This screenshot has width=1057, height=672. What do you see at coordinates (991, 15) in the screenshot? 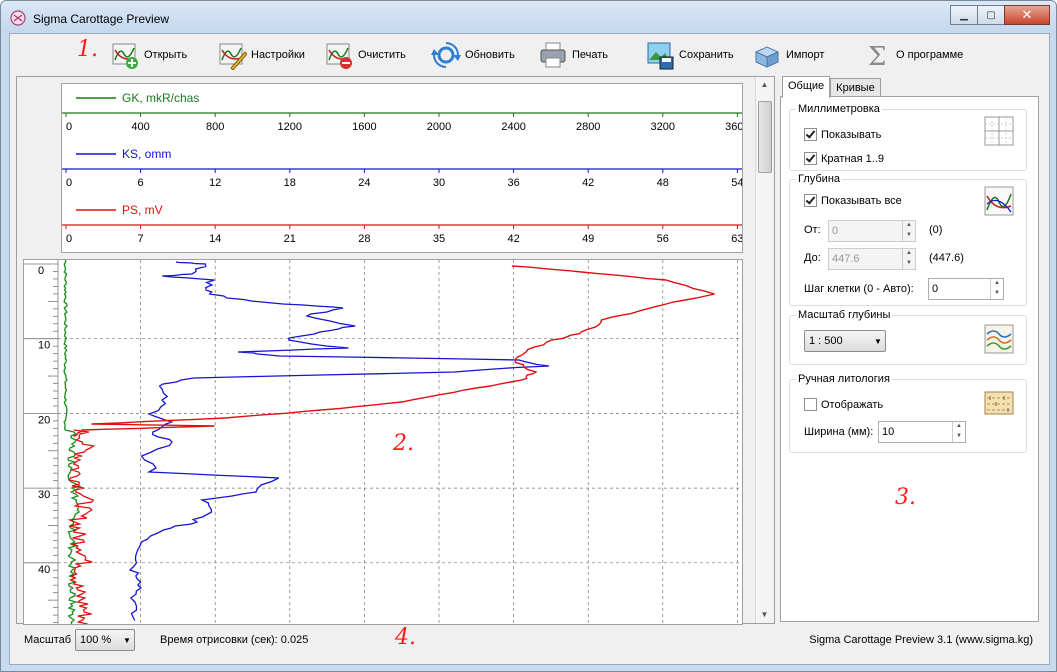
I see `maximize-button: ▢` at bounding box center [991, 15].